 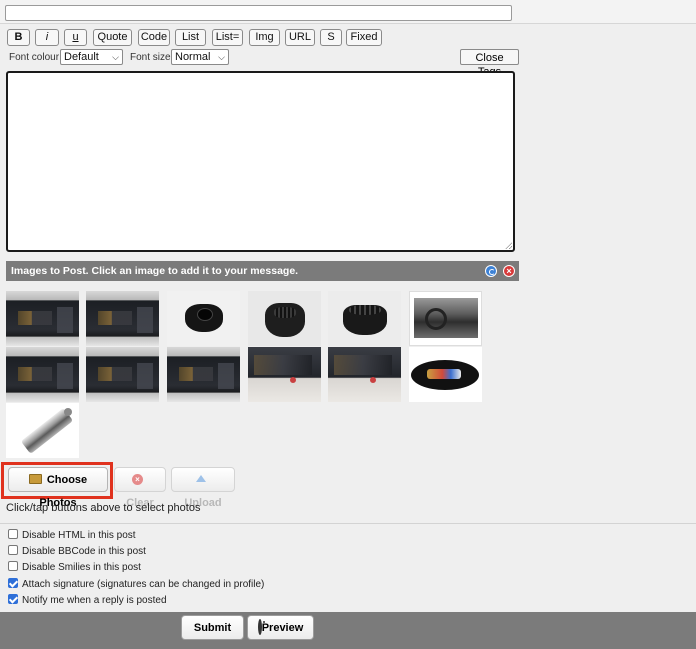 I want to click on upload-button: Upload, so click(x=203, y=488).